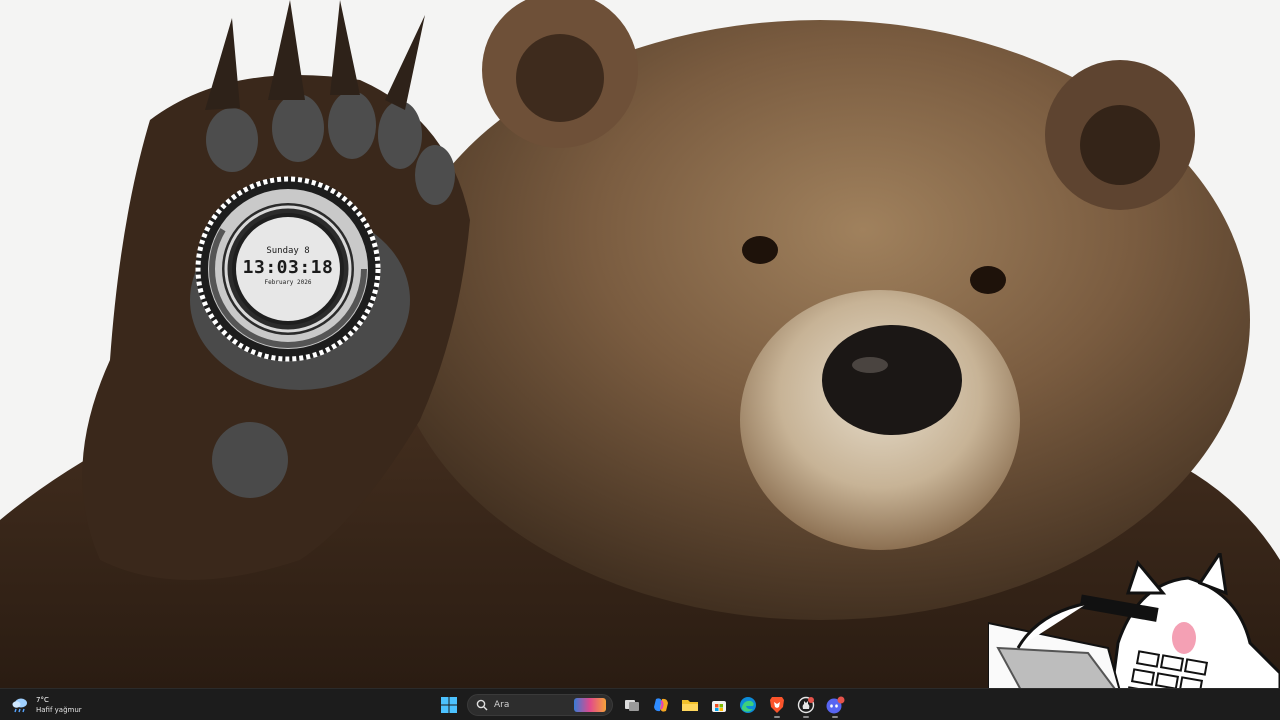 The height and width of the screenshot is (720, 1280). I want to click on start-button, so click(449, 705).